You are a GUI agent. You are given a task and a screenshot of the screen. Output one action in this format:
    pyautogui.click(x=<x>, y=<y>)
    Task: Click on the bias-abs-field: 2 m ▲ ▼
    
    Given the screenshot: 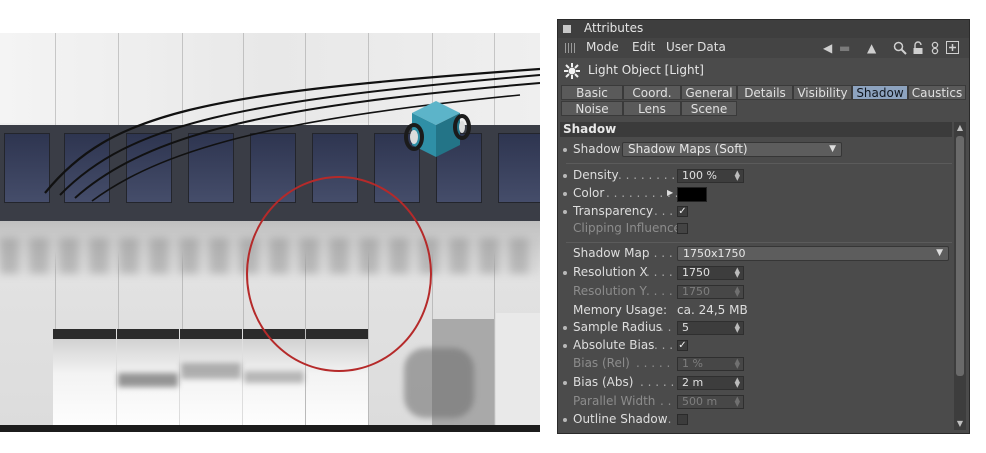 What is the action you would take?
    pyautogui.click(x=710, y=383)
    